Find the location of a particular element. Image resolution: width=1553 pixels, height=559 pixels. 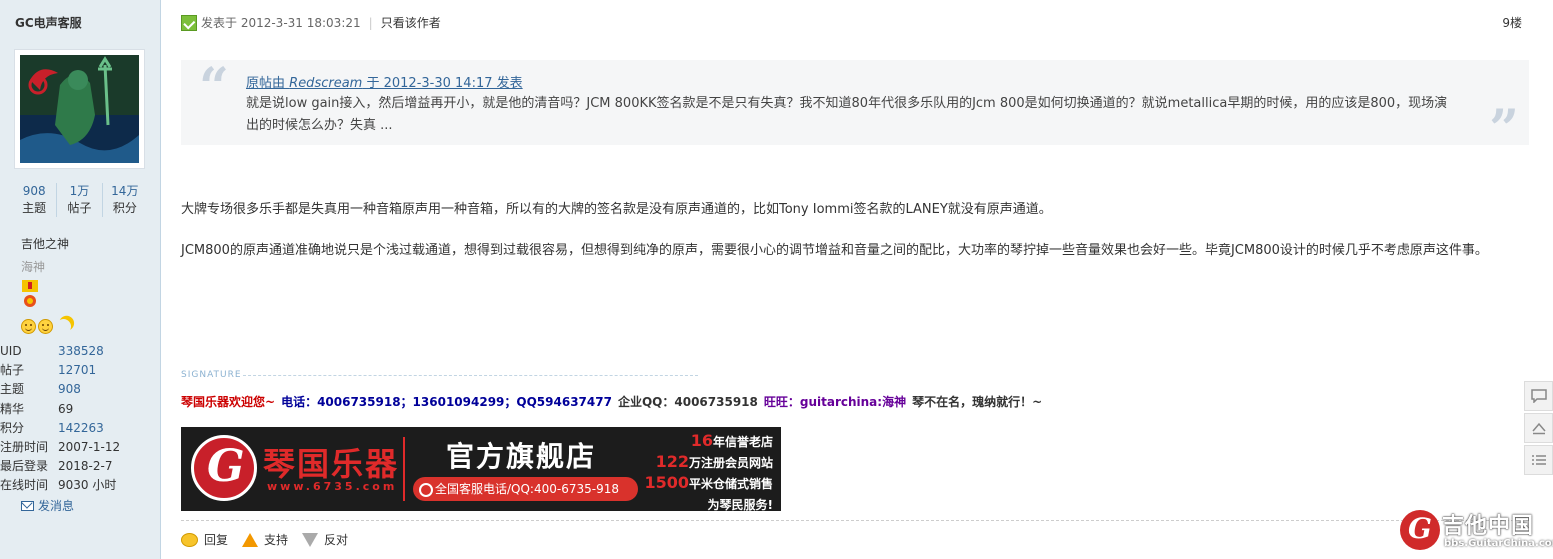

quote-header: 原帖由 Redscream 于 2012-3-30 14:17 发表 is located at coordinates (384, 81).